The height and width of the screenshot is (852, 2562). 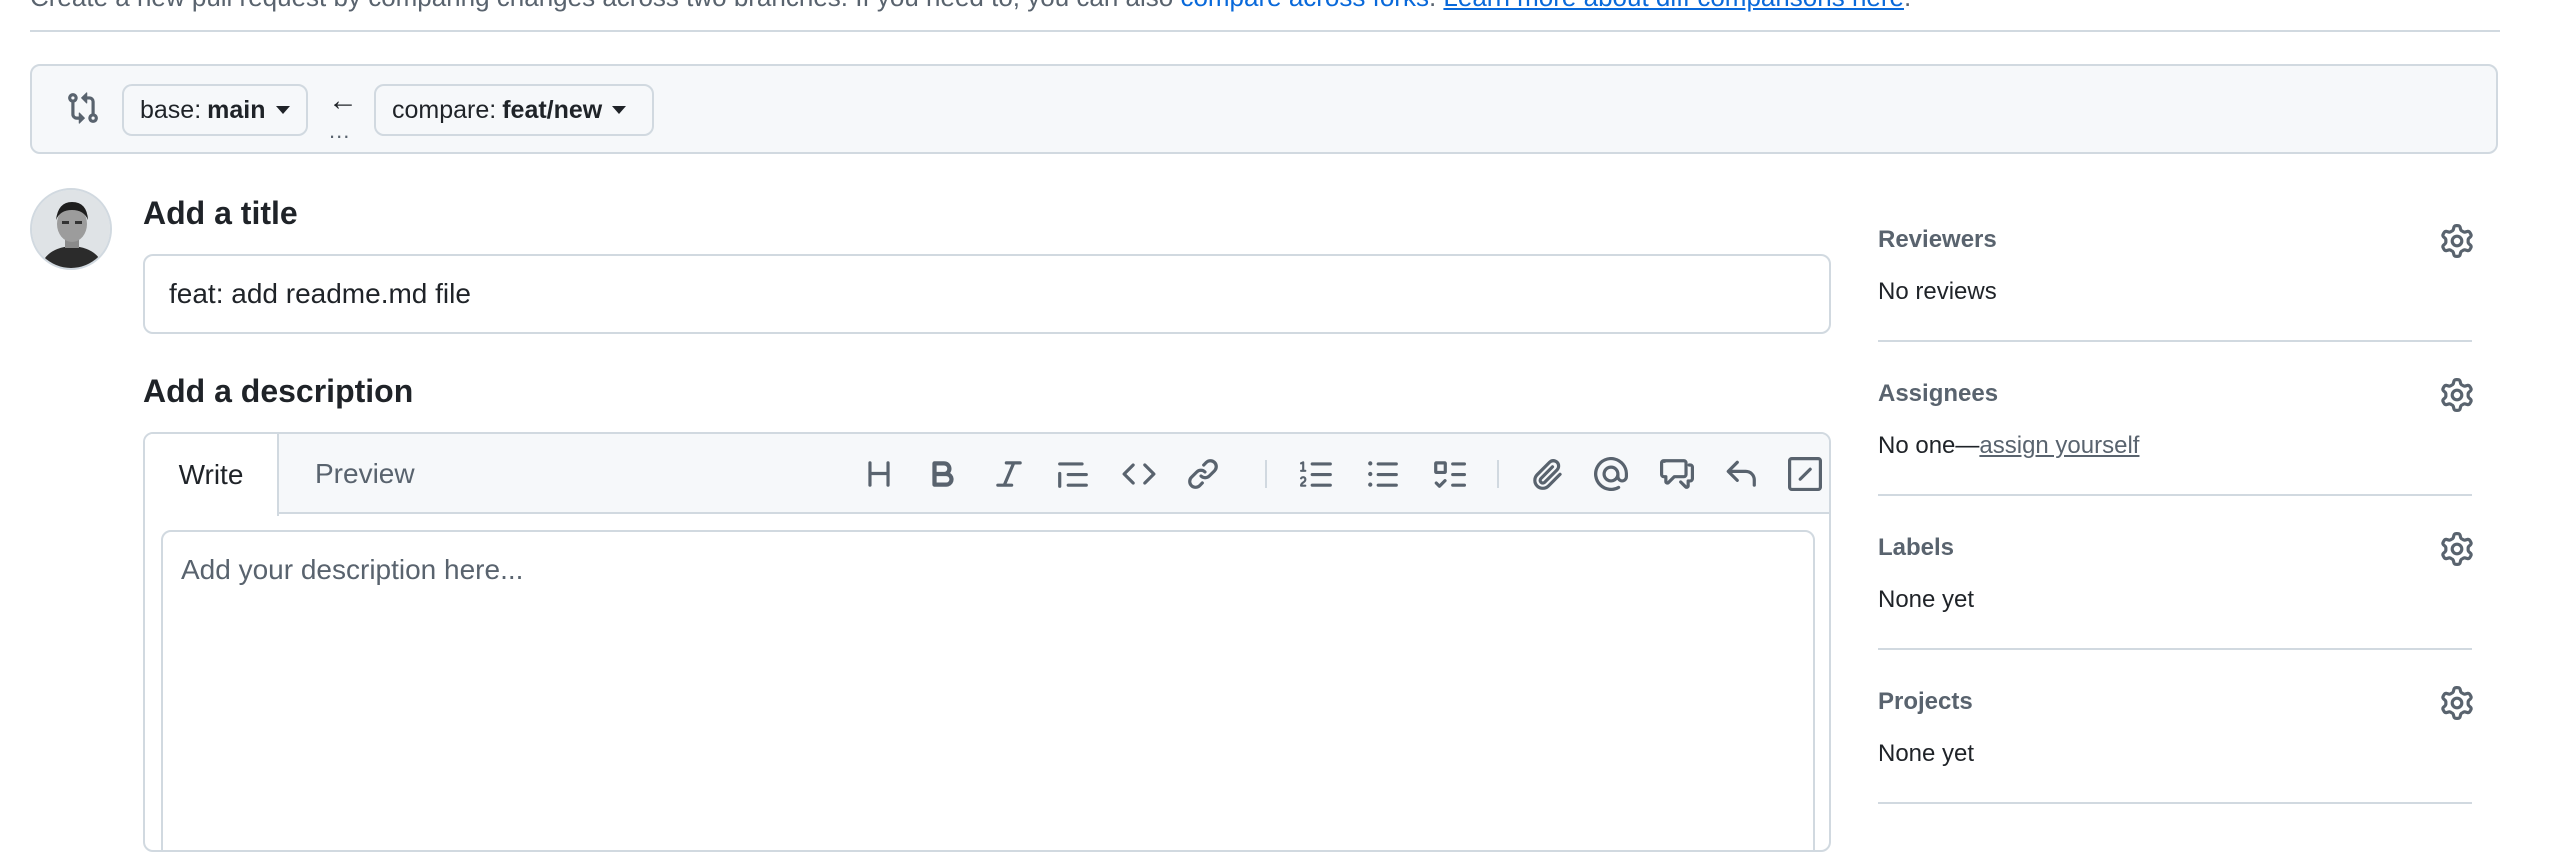 What do you see at coordinates (365, 474) in the screenshot?
I see `tab-preview: Preview` at bounding box center [365, 474].